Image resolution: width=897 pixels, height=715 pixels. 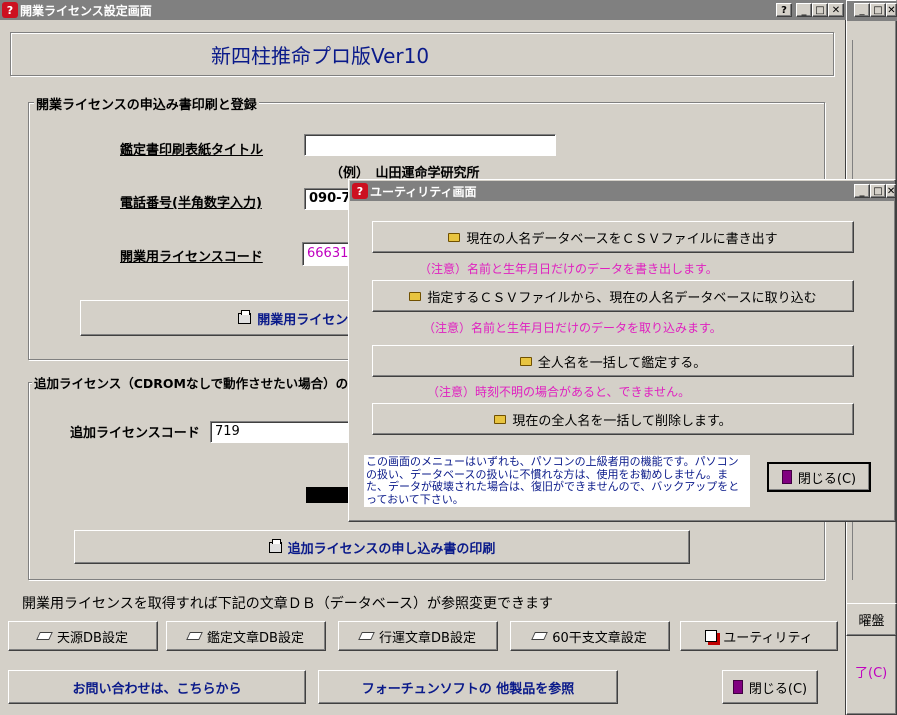 I want to click on other-products-button: フォーチュンソフトの 他製品を参照, so click(x=468, y=687).